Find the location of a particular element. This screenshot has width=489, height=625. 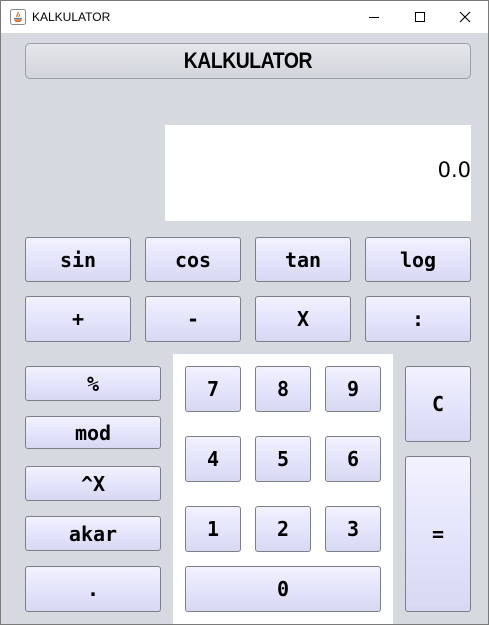

window-title: KALKULATOR is located at coordinates (71, 17).